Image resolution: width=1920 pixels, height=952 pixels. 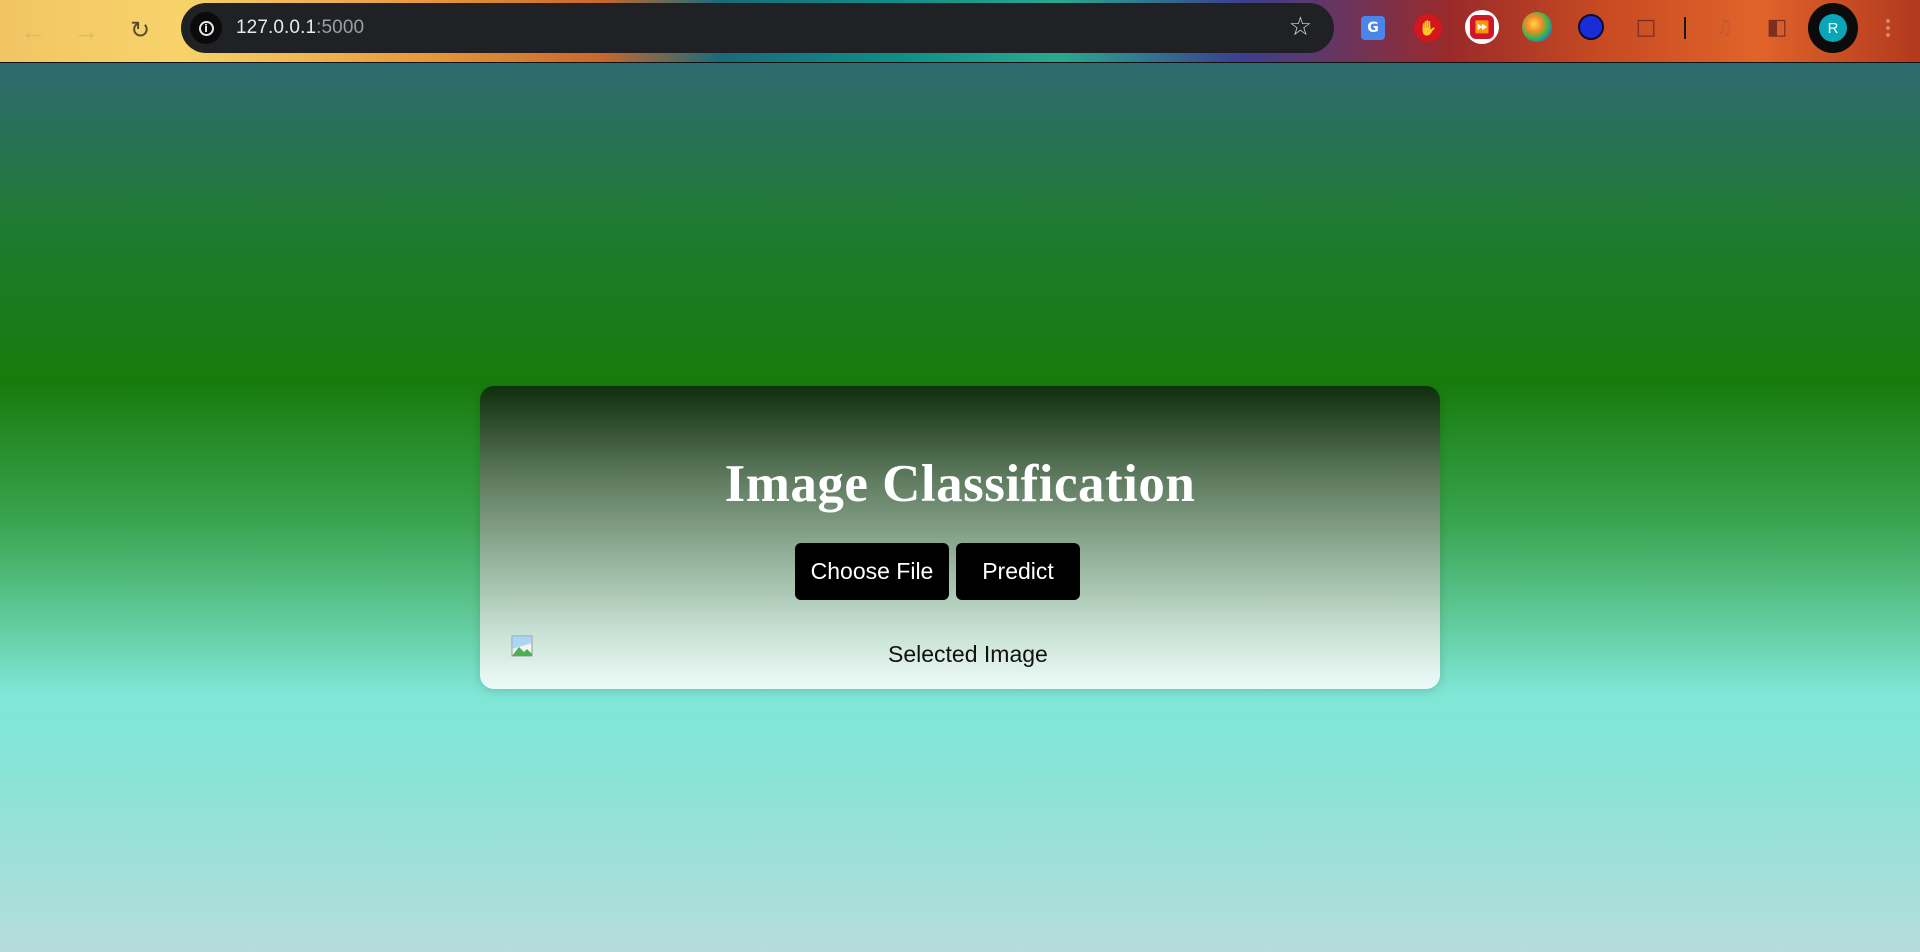 What do you see at coordinates (1300, 27) in the screenshot?
I see `bookmark-star-icon: ☆` at bounding box center [1300, 27].